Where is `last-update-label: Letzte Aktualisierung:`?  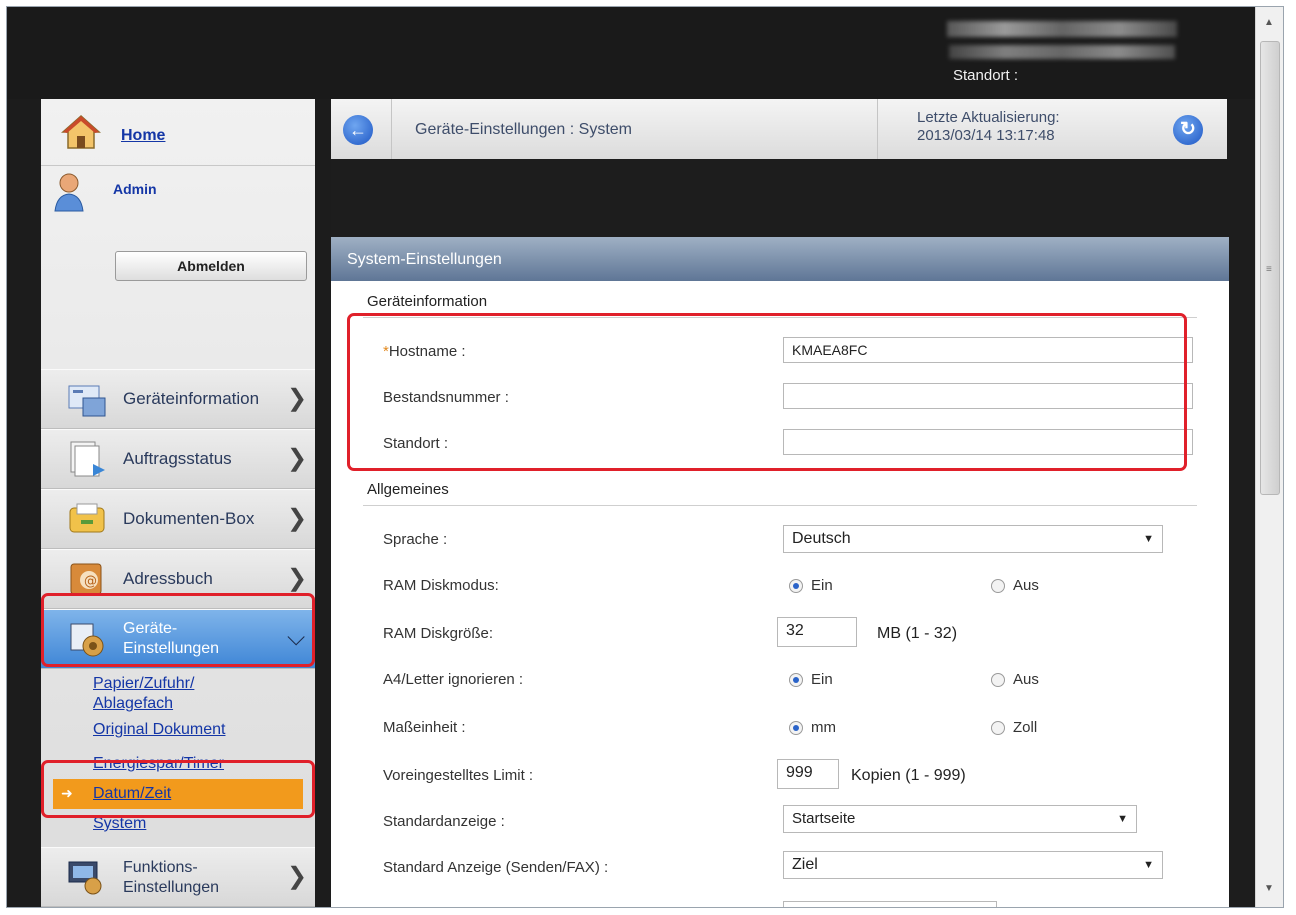 last-update-label: Letzte Aktualisierung: is located at coordinates (988, 117).